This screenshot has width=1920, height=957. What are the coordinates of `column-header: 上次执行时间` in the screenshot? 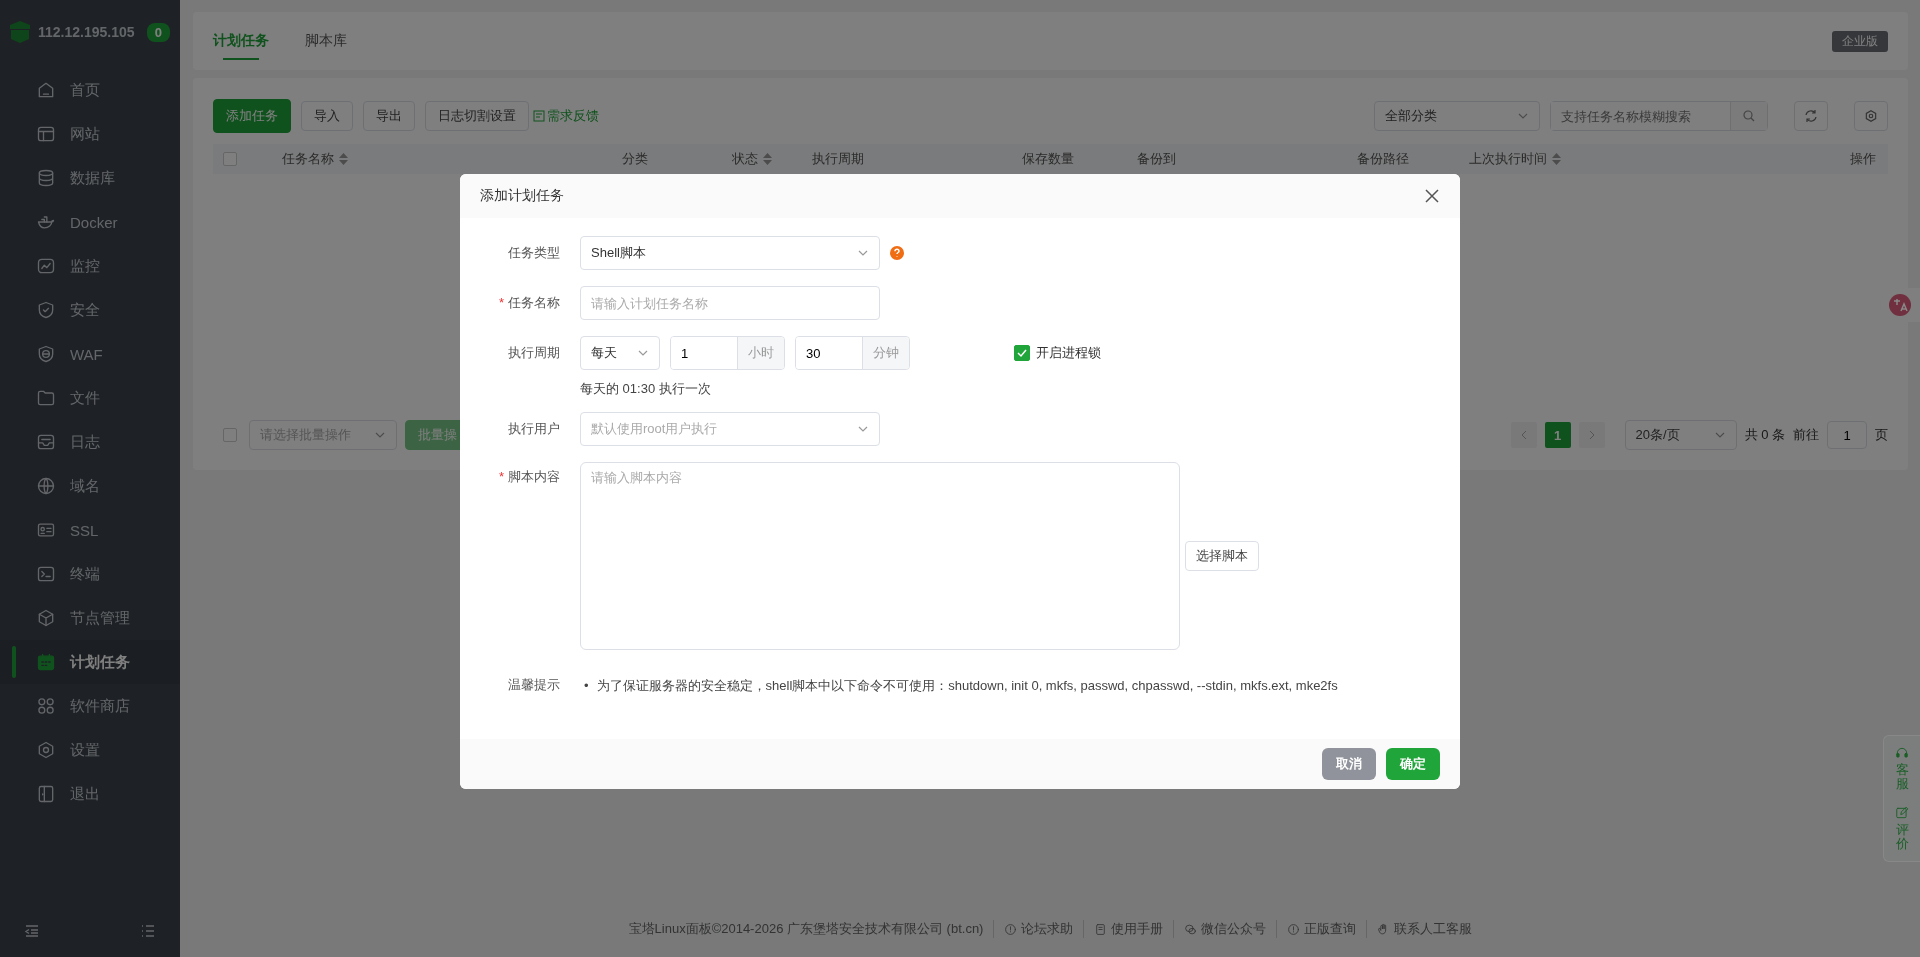 It's located at (1508, 159).